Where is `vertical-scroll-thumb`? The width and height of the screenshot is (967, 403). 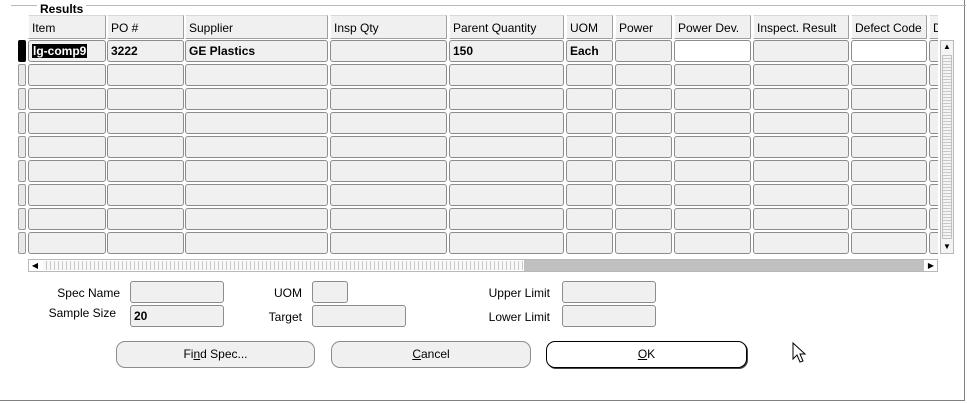 vertical-scroll-thumb is located at coordinates (947, 147).